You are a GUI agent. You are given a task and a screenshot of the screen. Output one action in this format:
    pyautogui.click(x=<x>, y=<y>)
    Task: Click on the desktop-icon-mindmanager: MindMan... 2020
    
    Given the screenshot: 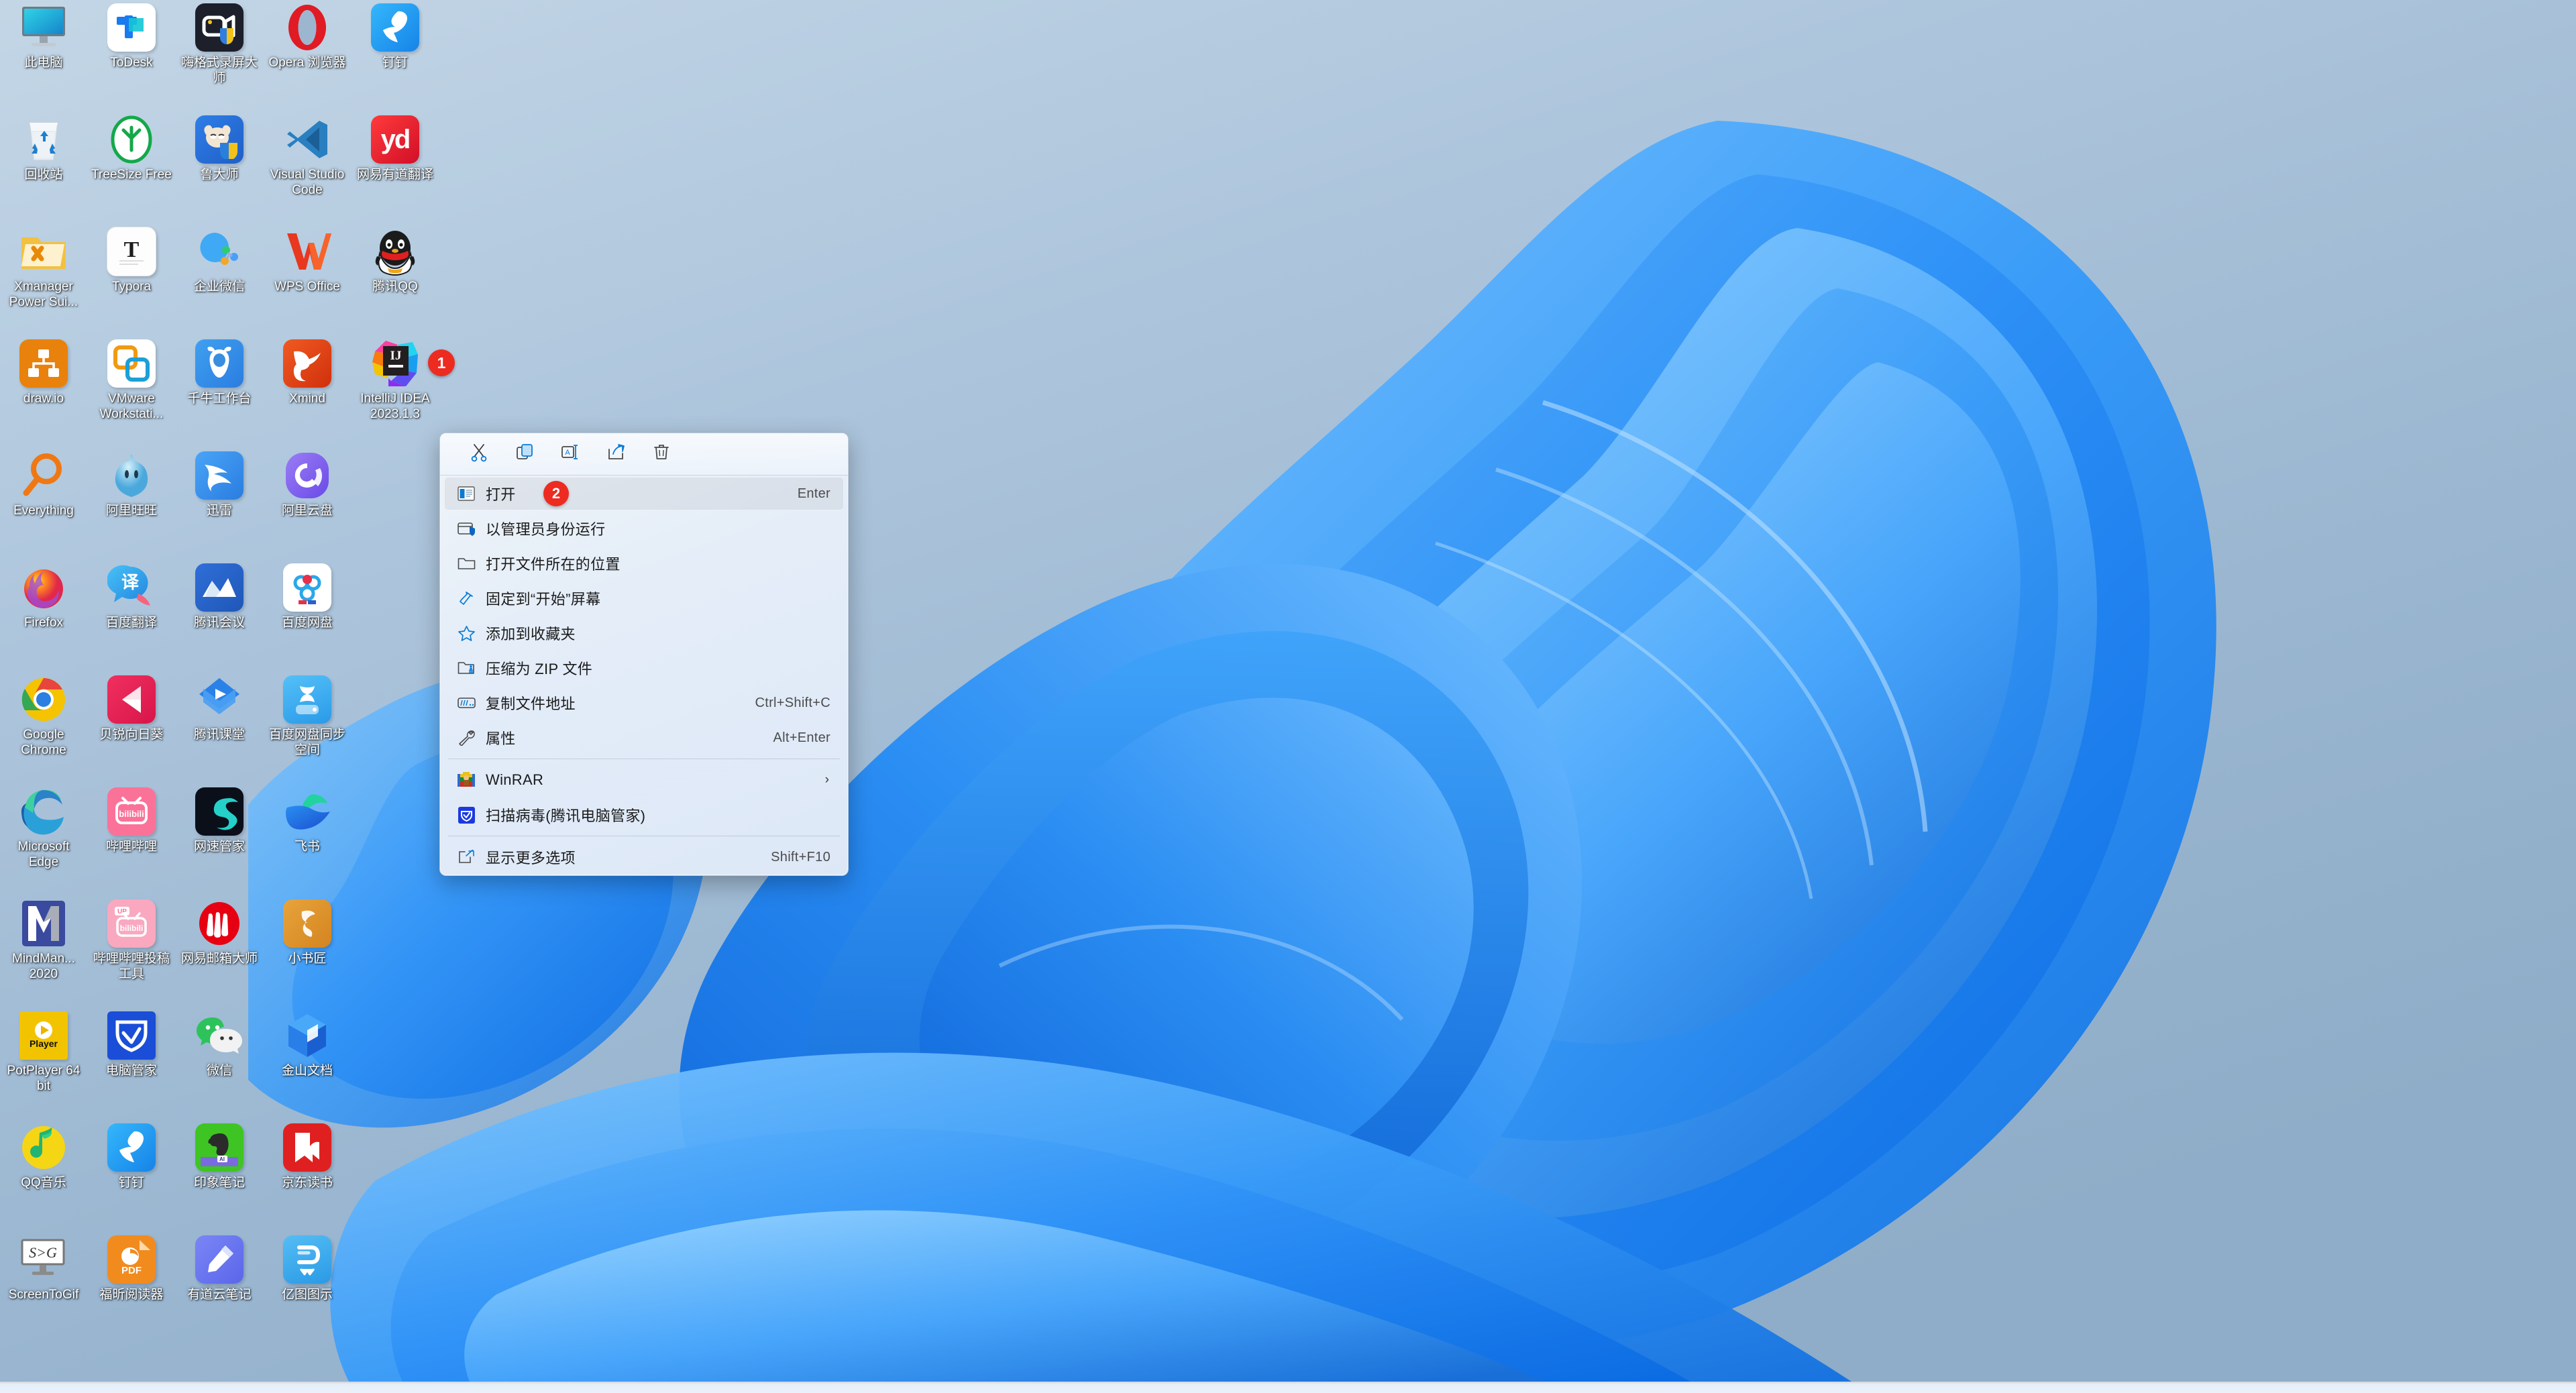 What is the action you would take?
    pyautogui.click(x=44, y=940)
    